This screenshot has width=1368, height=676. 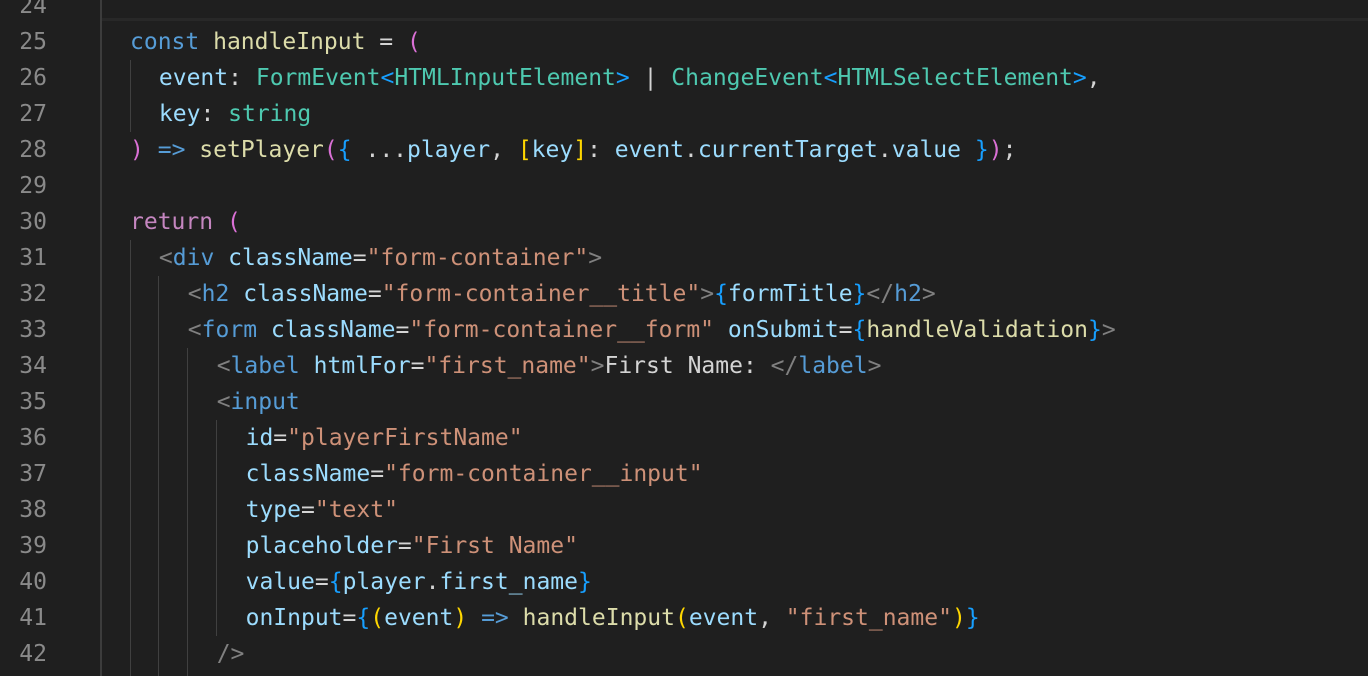 What do you see at coordinates (684, 402) in the screenshot?
I see `code-line: 35 <input` at bounding box center [684, 402].